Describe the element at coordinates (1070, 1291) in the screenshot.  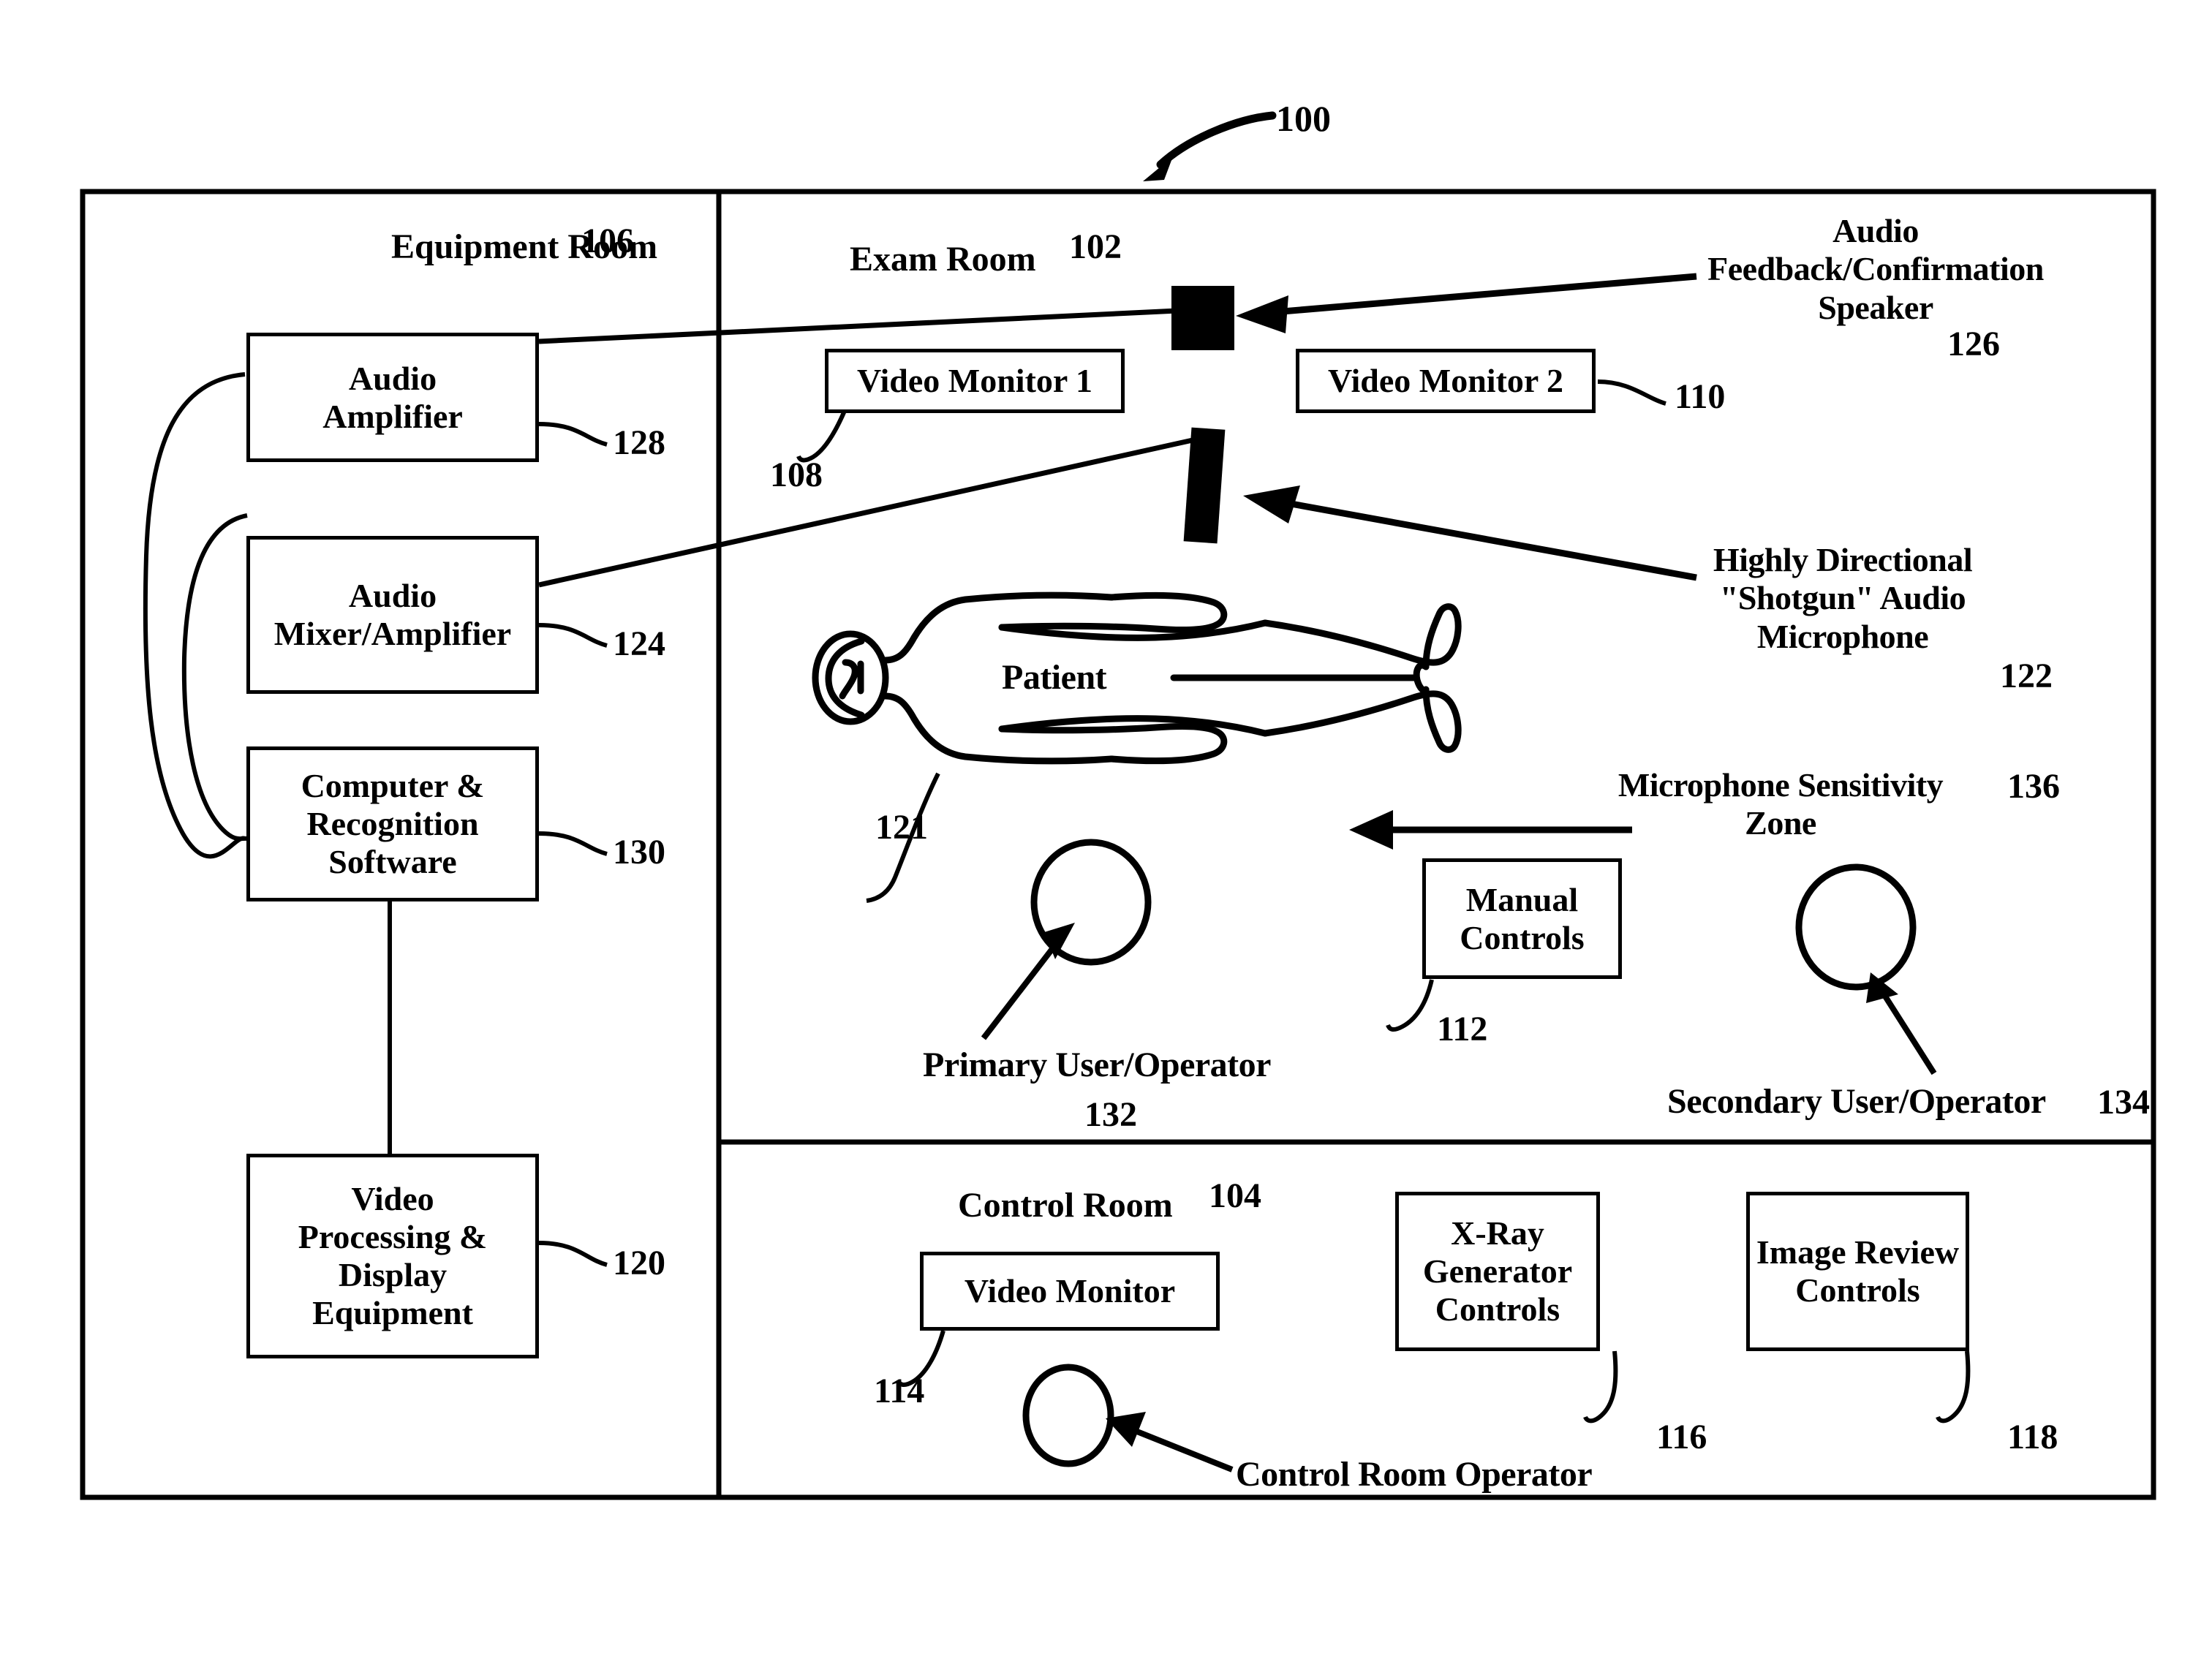
I see `control-room-video-monitor-box: Video Monitor` at that location.